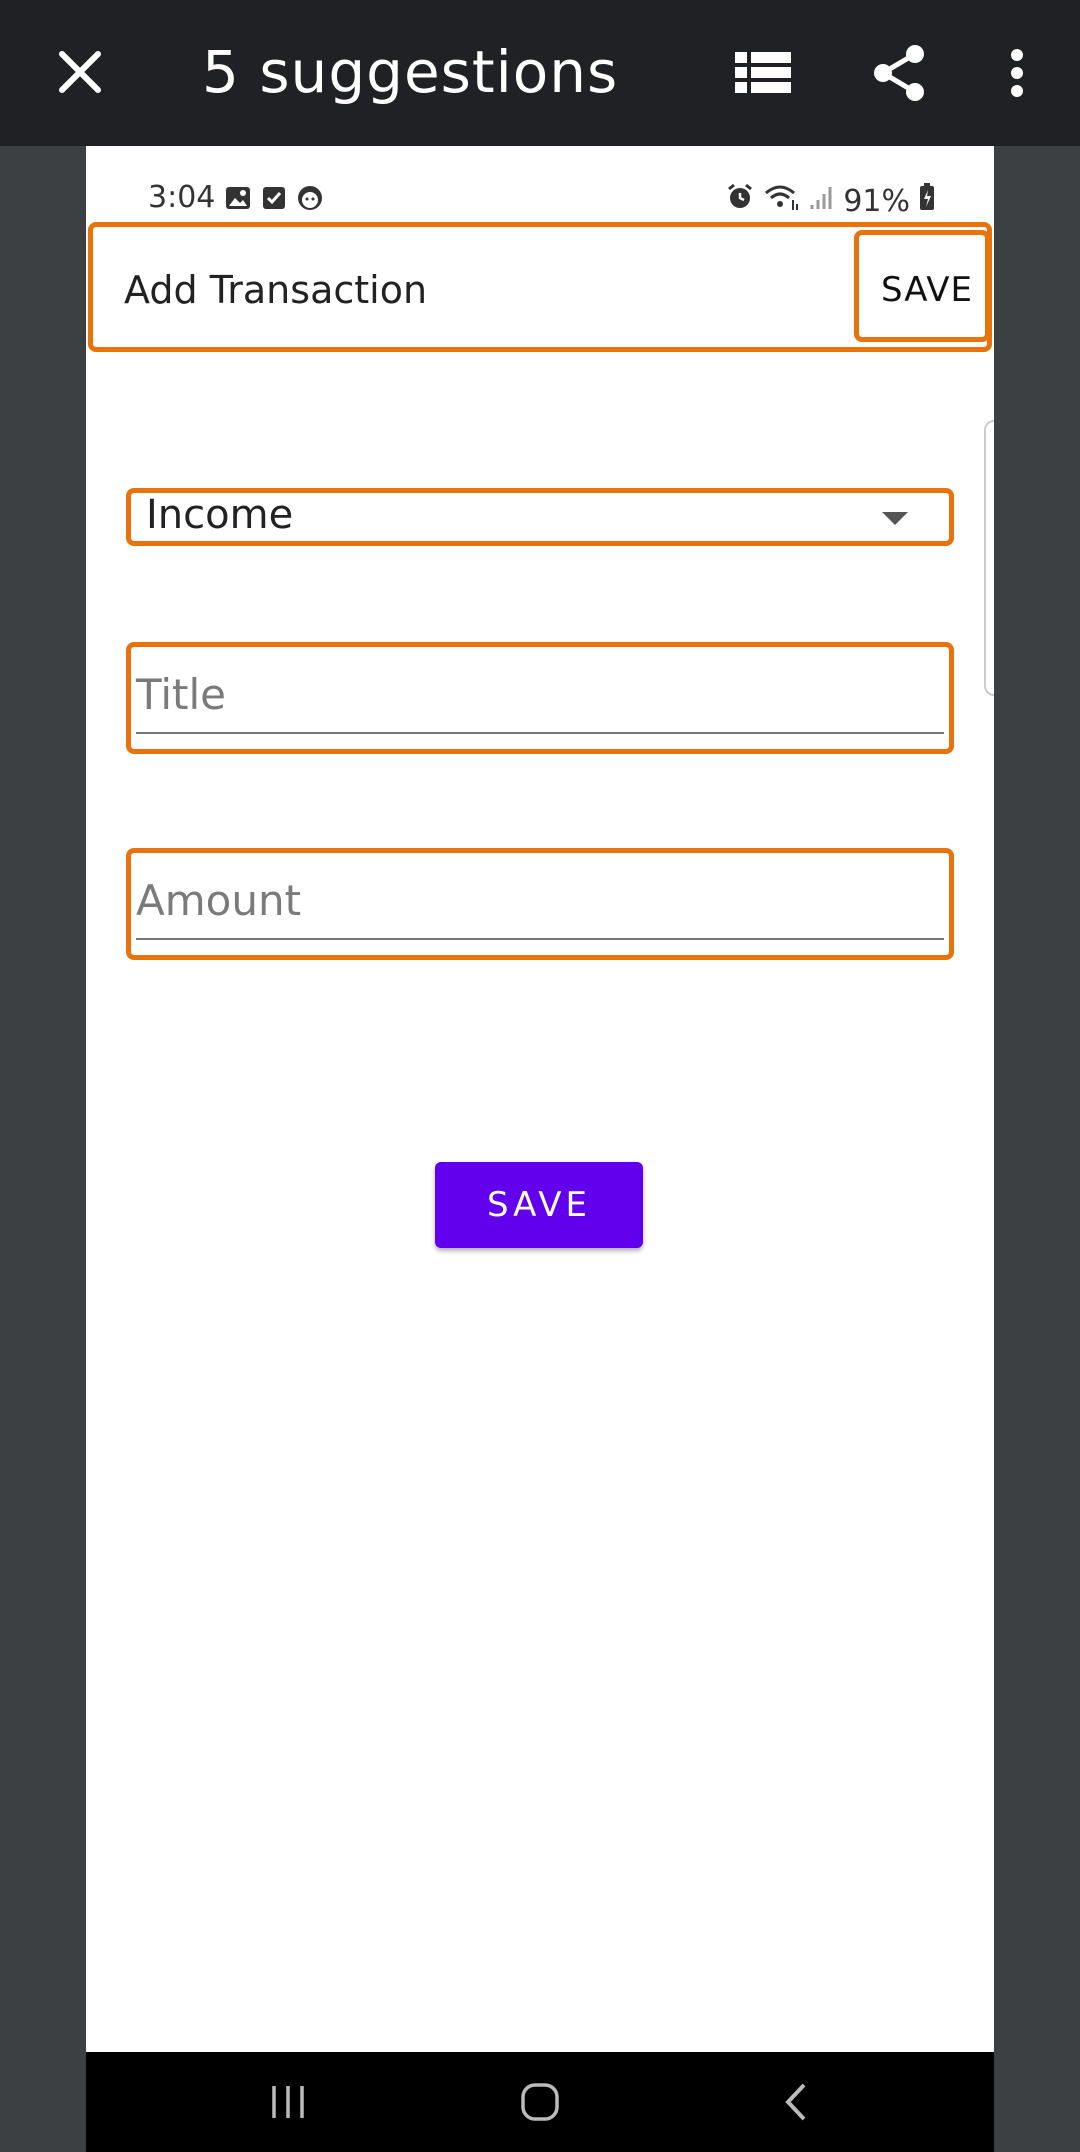  Describe the element at coordinates (274, 202) in the screenshot. I see `checkbox-icon` at that location.